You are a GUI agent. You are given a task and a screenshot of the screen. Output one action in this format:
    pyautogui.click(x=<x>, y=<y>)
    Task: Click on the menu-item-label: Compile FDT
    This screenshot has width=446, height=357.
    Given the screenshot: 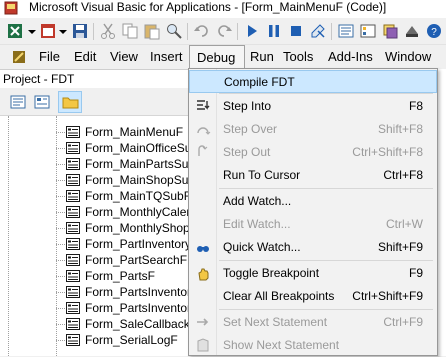 What is the action you would take?
    pyautogui.click(x=259, y=82)
    